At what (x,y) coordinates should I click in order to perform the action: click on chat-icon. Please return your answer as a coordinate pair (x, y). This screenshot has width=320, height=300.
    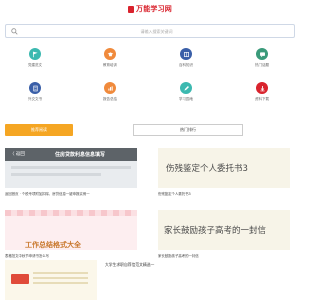
    Looking at the image, I should click on (262, 54).